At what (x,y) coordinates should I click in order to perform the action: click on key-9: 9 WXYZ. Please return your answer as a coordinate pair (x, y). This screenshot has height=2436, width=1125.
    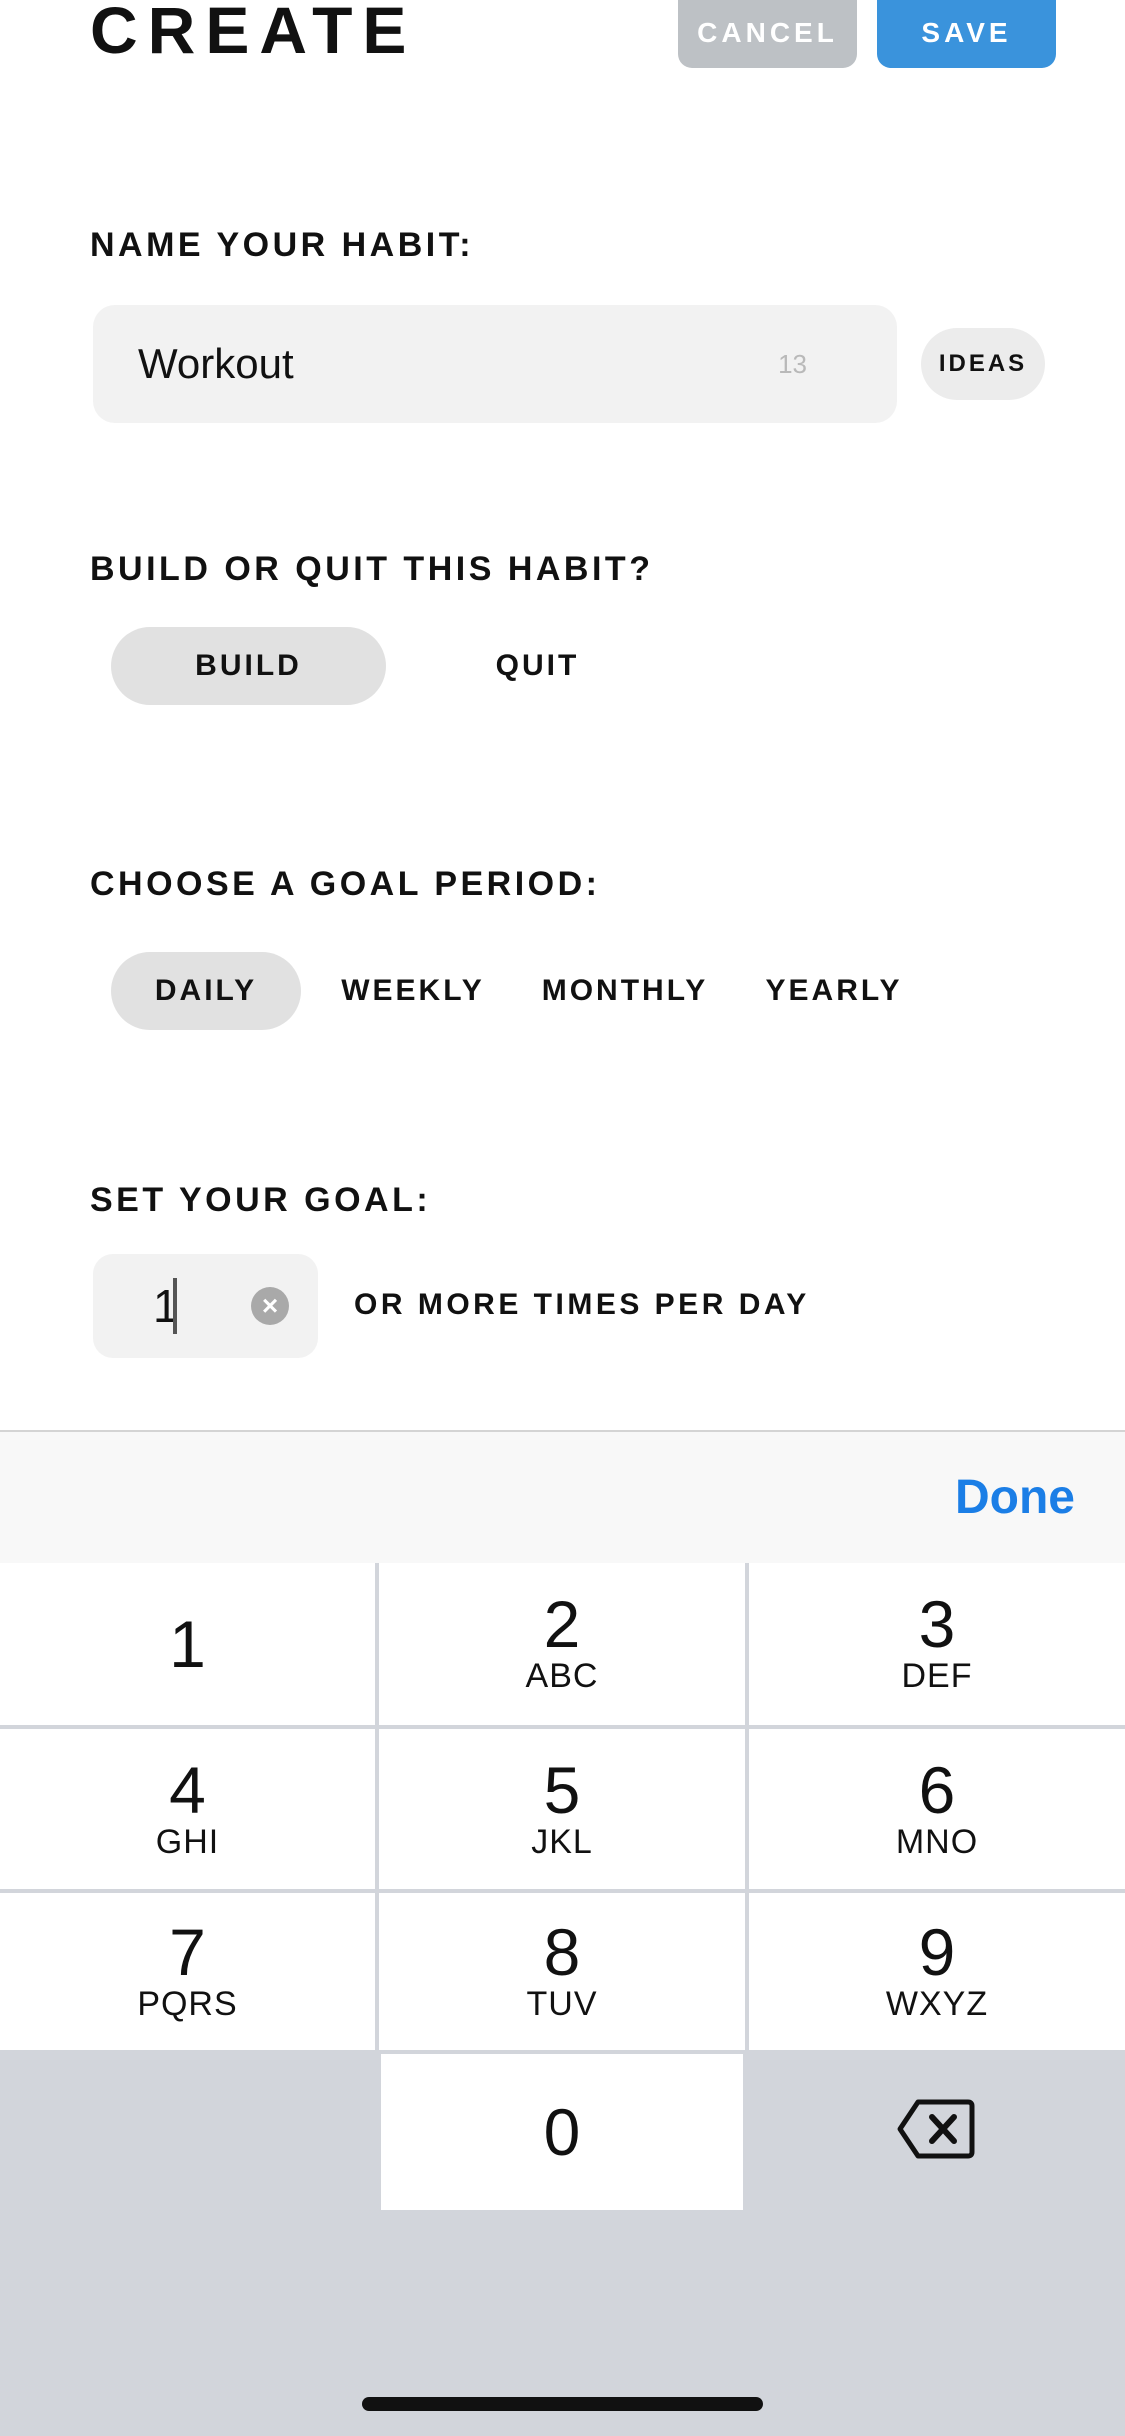
    Looking at the image, I should click on (937, 1971).